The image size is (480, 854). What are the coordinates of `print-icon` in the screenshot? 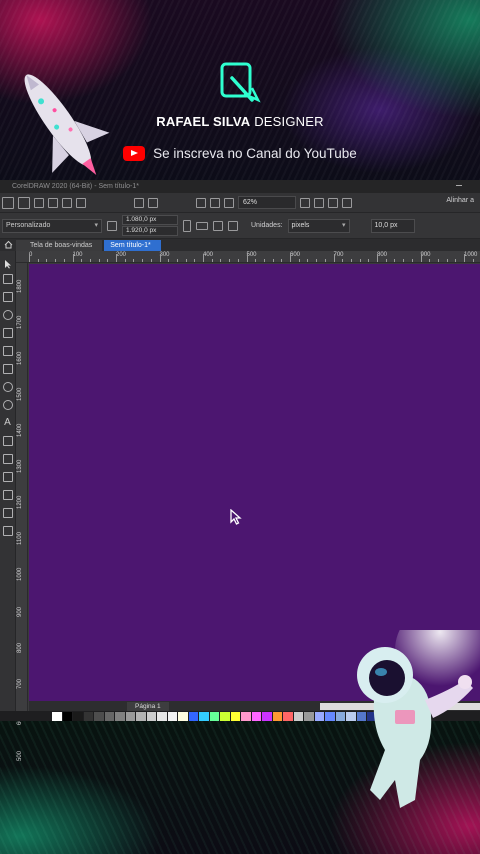 It's located at (81, 202).